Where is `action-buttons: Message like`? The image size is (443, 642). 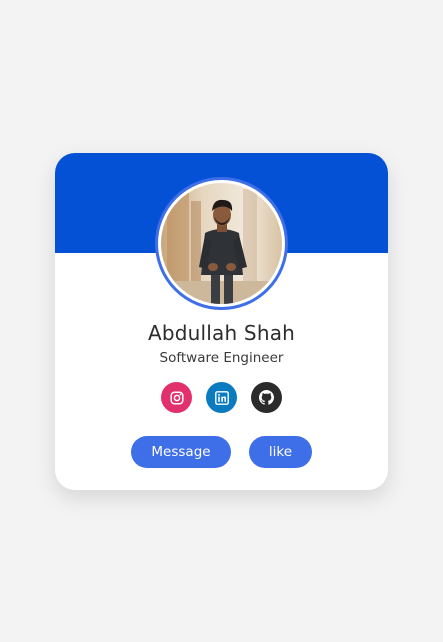 action-buttons: Message like is located at coordinates (221, 452).